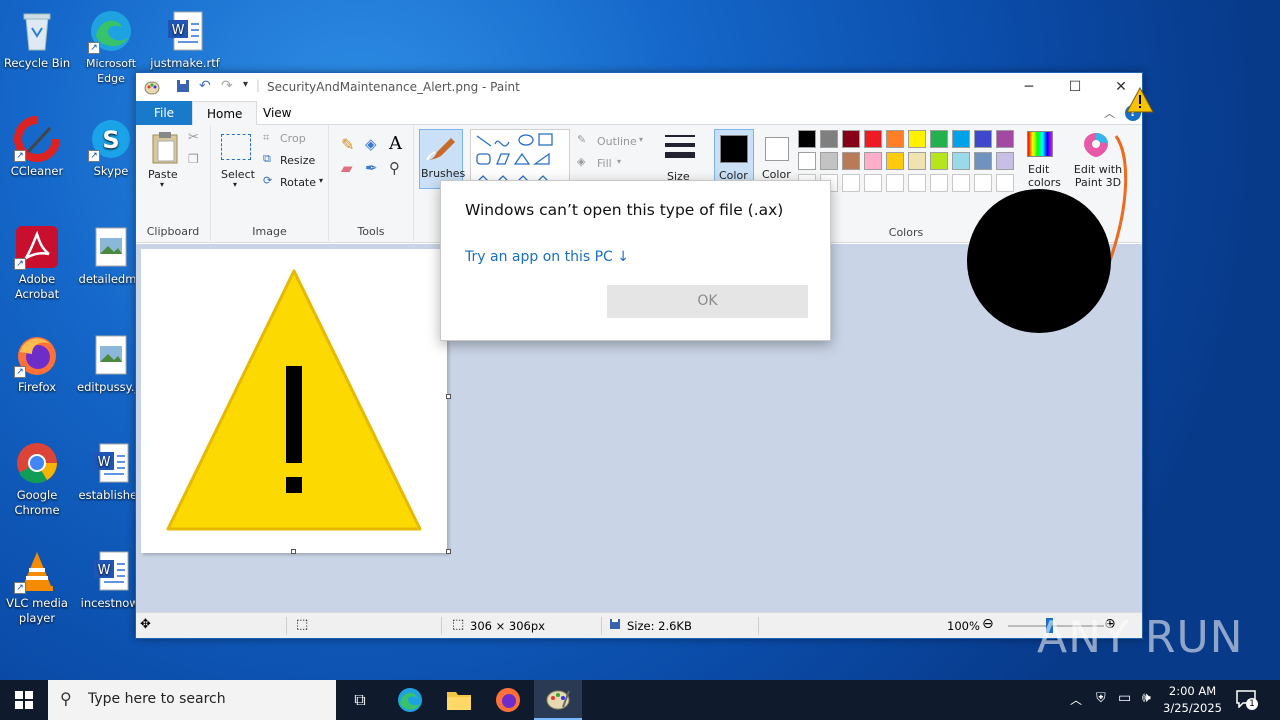  I want to click on desktop-icon-adobe-acrobat: ↗ Adobe Acrobat, so click(37, 261).